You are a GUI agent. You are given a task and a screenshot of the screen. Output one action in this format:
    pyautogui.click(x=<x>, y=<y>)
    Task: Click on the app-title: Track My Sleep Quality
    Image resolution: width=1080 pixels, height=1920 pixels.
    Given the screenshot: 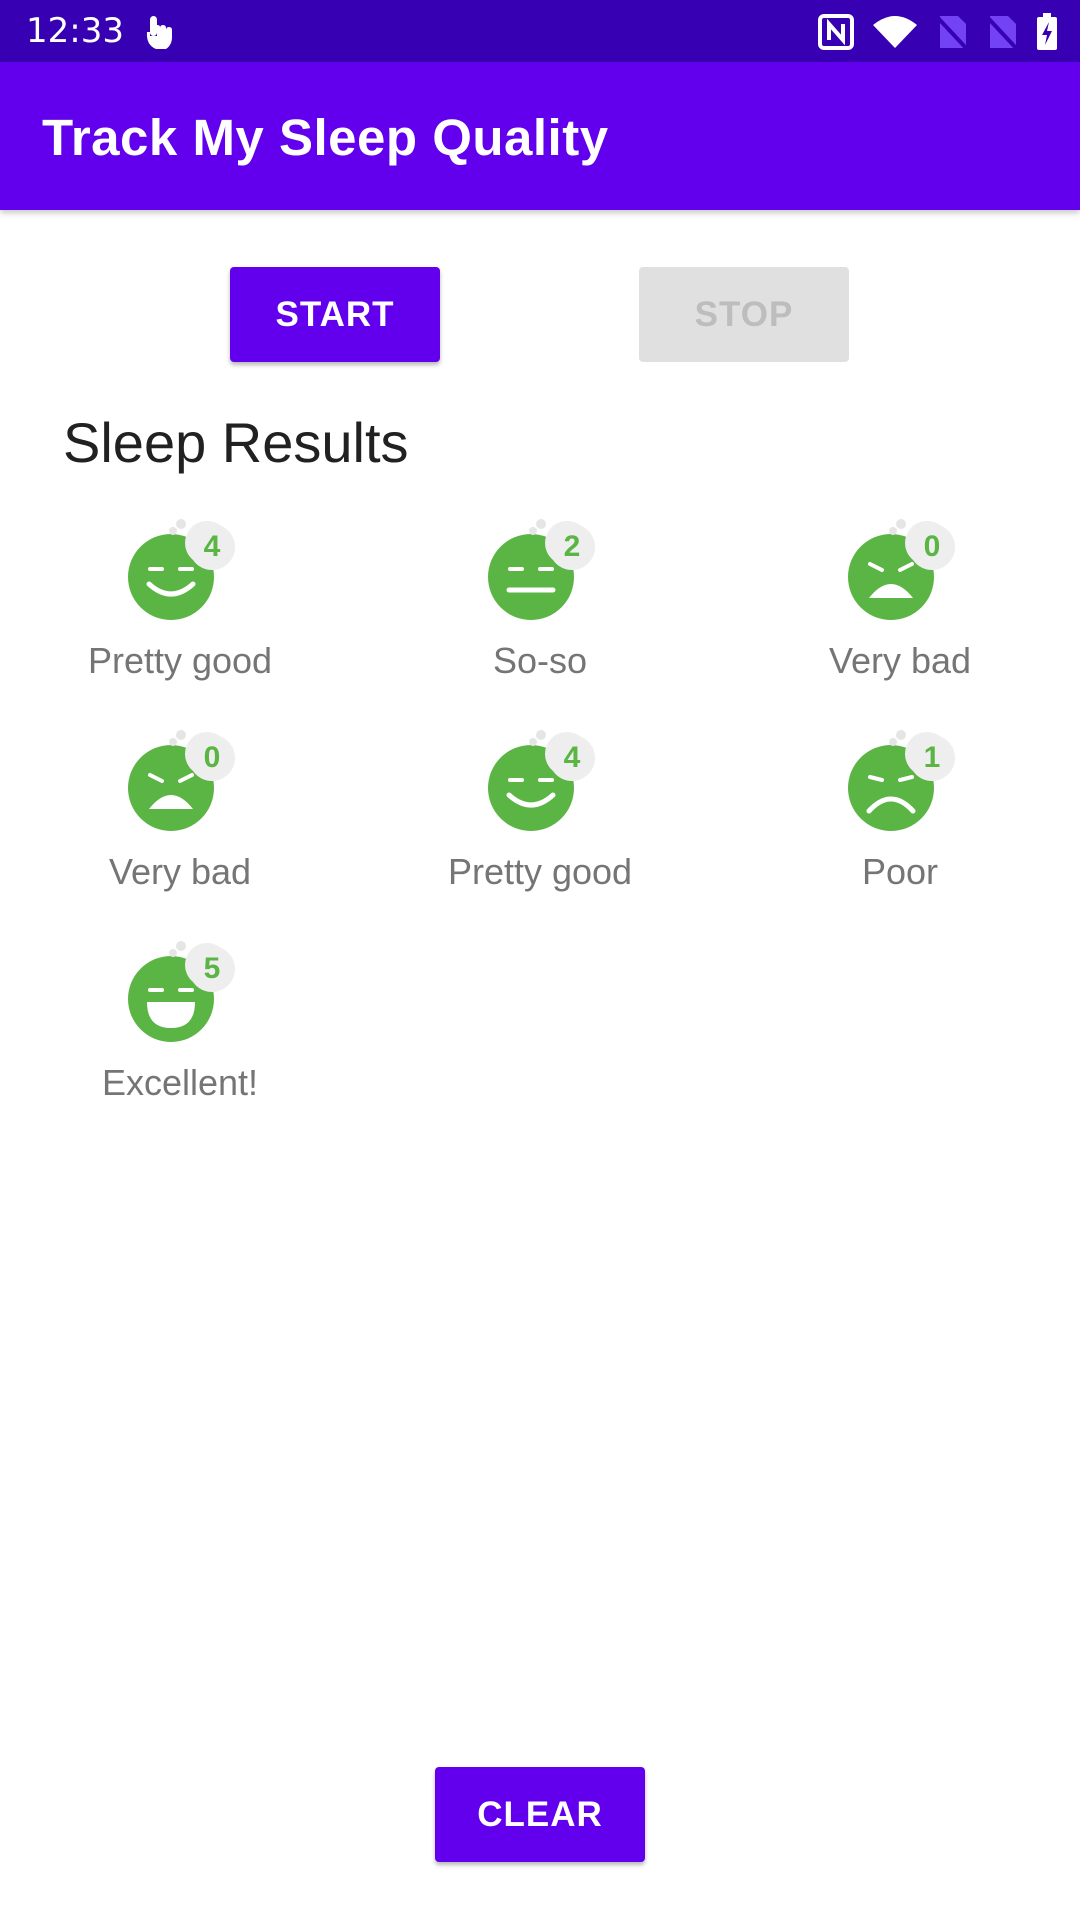 What is the action you would take?
    pyautogui.click(x=325, y=137)
    